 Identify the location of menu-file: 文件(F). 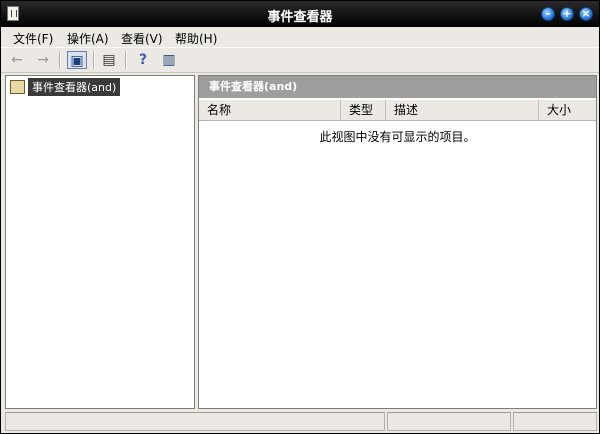
(33, 38).